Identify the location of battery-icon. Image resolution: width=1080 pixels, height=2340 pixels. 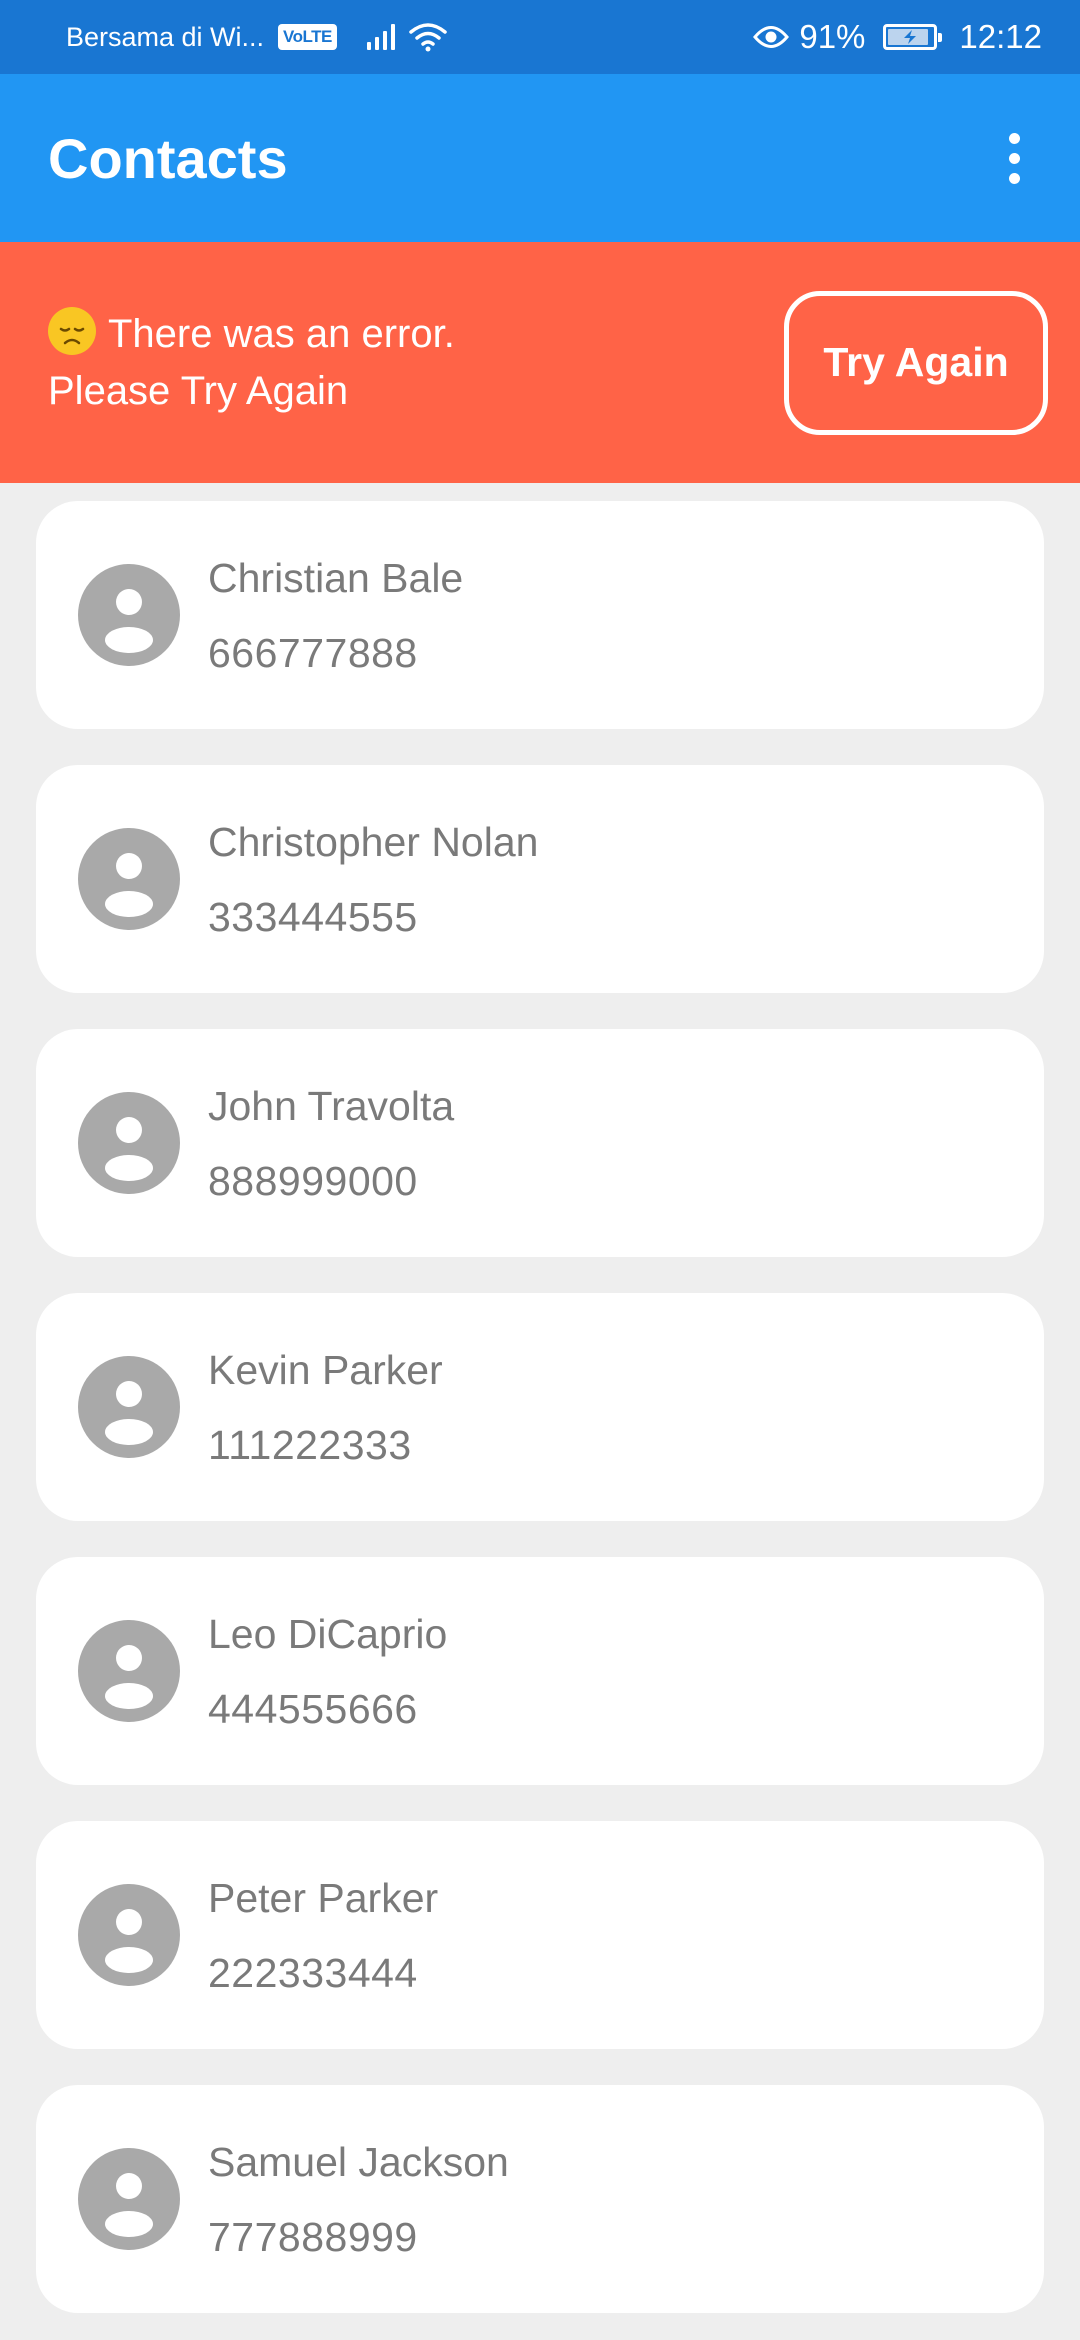
(913, 37).